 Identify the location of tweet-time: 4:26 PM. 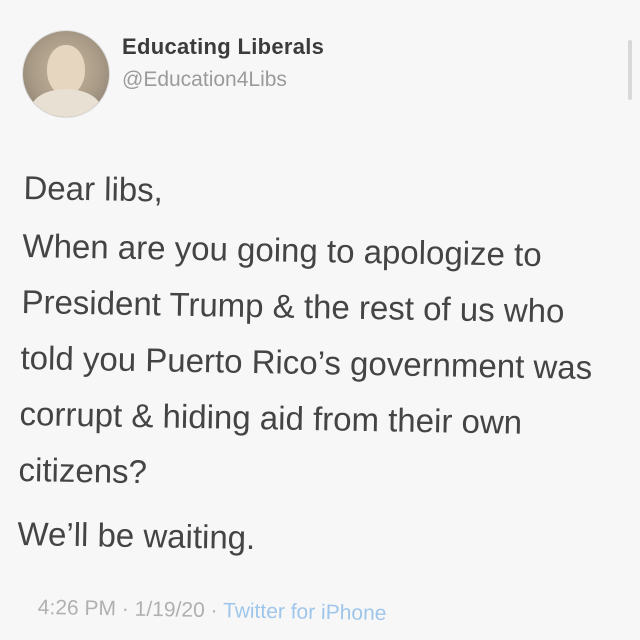
(77, 608).